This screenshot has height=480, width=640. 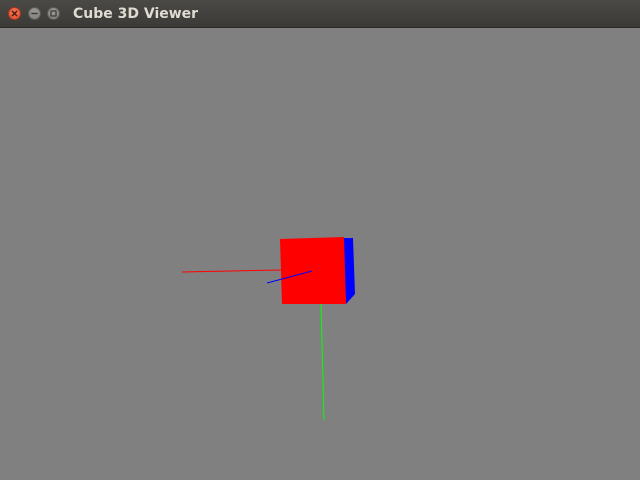 I want to click on x-axis-line, so click(x=231, y=271).